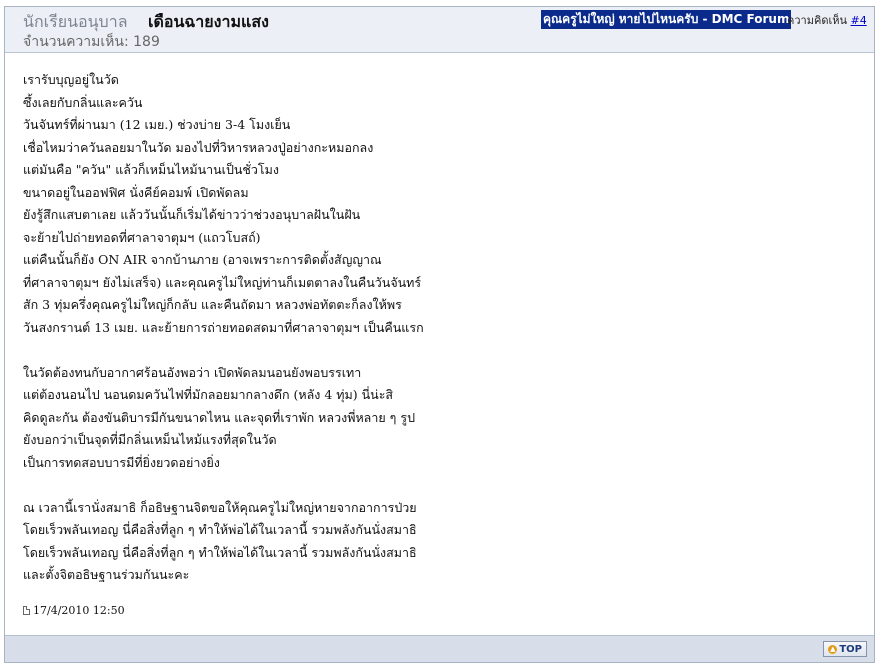 The width and height of the screenshot is (881, 672). Describe the element at coordinates (817, 20) in the screenshot. I see `comment-label: ความคิดเห็น` at that location.